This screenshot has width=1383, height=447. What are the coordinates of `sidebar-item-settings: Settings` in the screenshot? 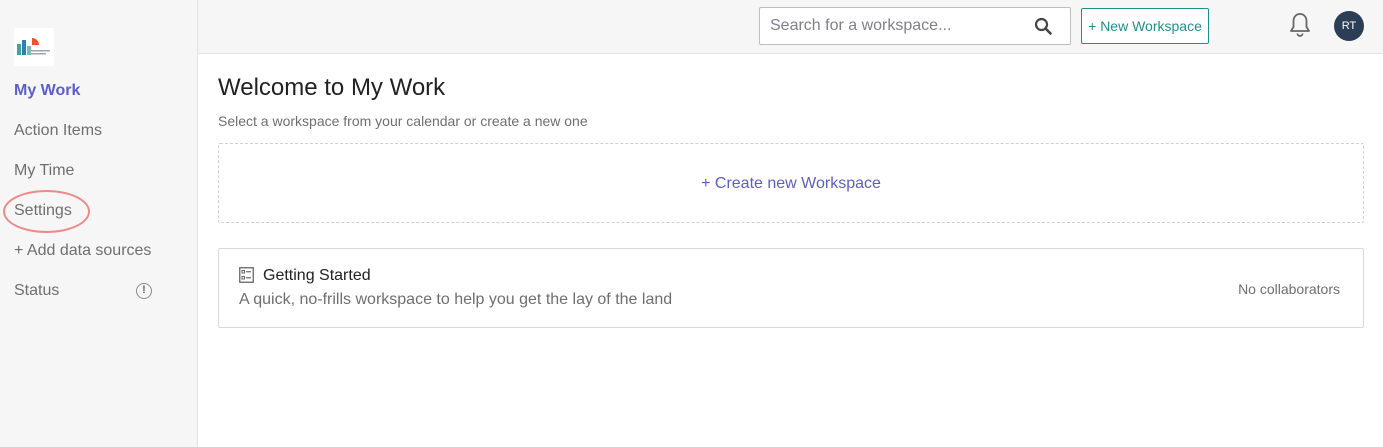 It's located at (43, 211).